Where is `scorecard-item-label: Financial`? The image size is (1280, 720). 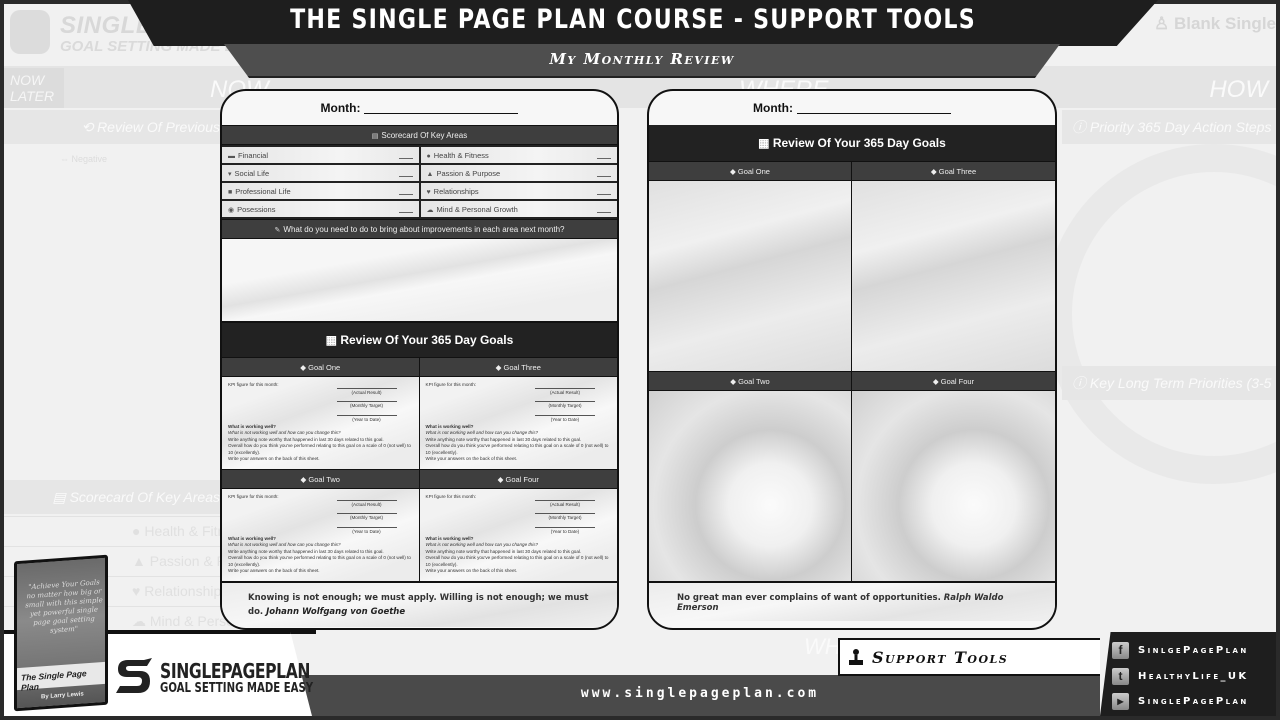 scorecard-item-label: Financial is located at coordinates (253, 155).